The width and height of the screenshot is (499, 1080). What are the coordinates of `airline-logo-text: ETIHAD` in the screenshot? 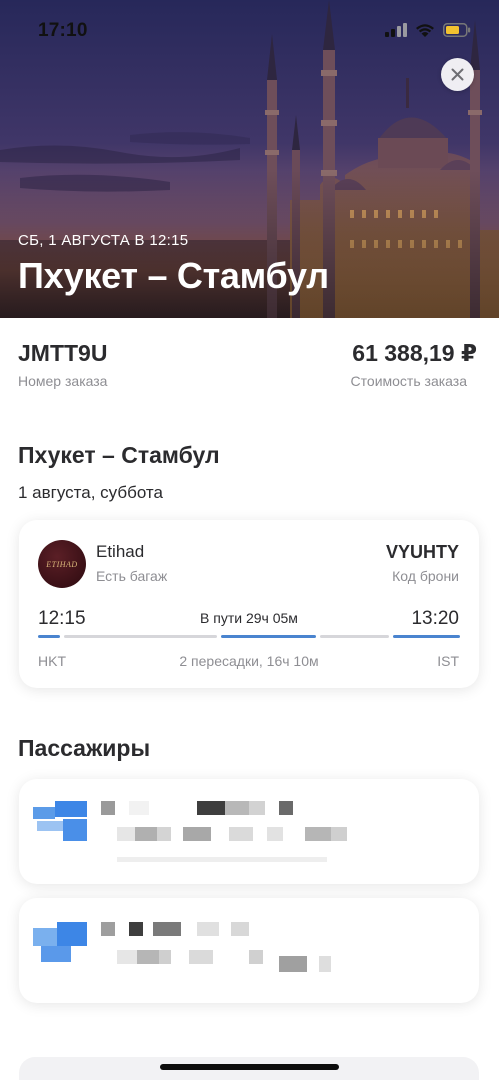 It's located at (62, 564).